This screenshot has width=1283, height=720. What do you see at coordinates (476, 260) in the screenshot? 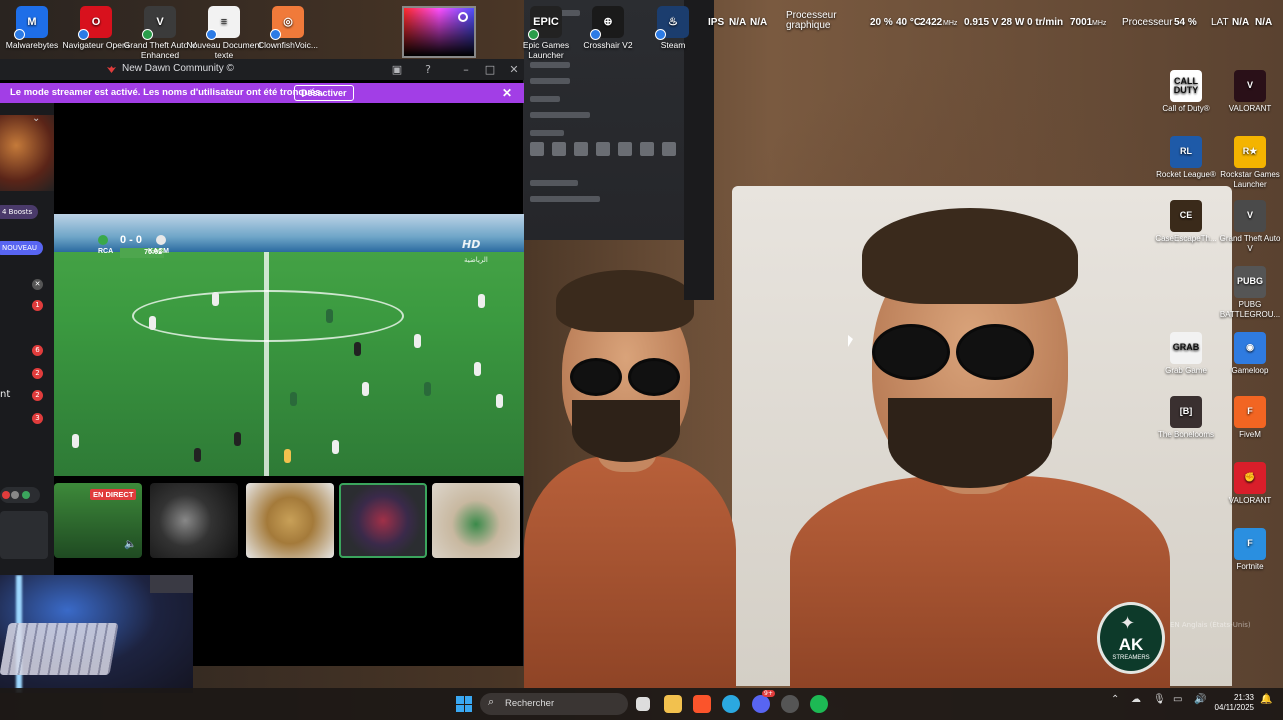
I see `channel-subtitle: الرياضية` at bounding box center [476, 260].